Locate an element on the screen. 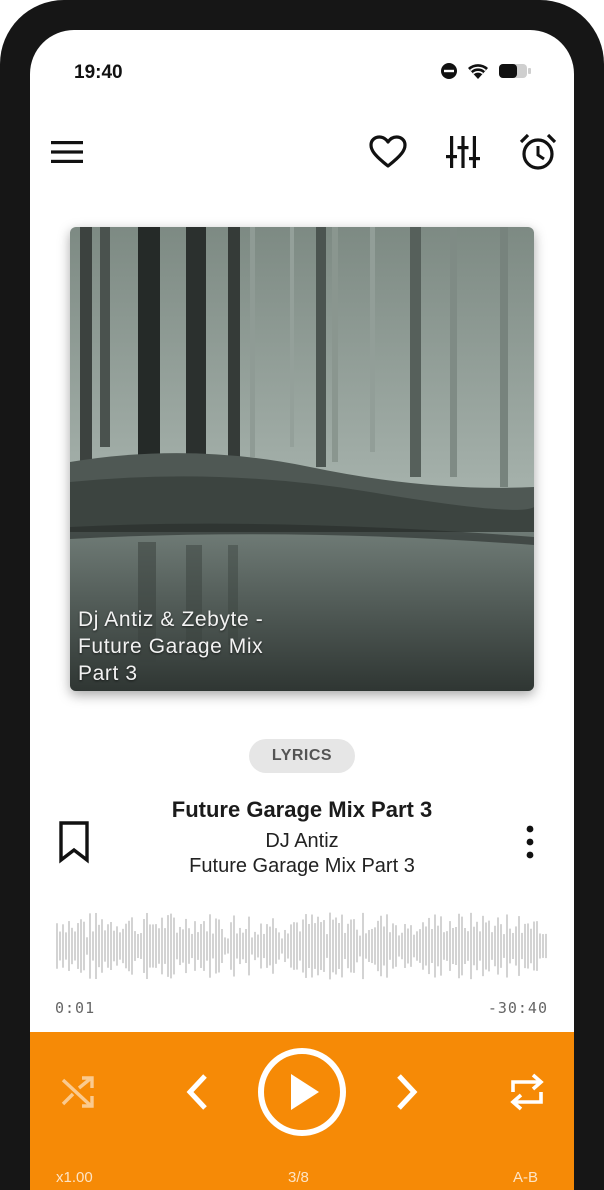 Image resolution: width=604 pixels, height=1190 pixels. menu-button is located at coordinates (67, 152).